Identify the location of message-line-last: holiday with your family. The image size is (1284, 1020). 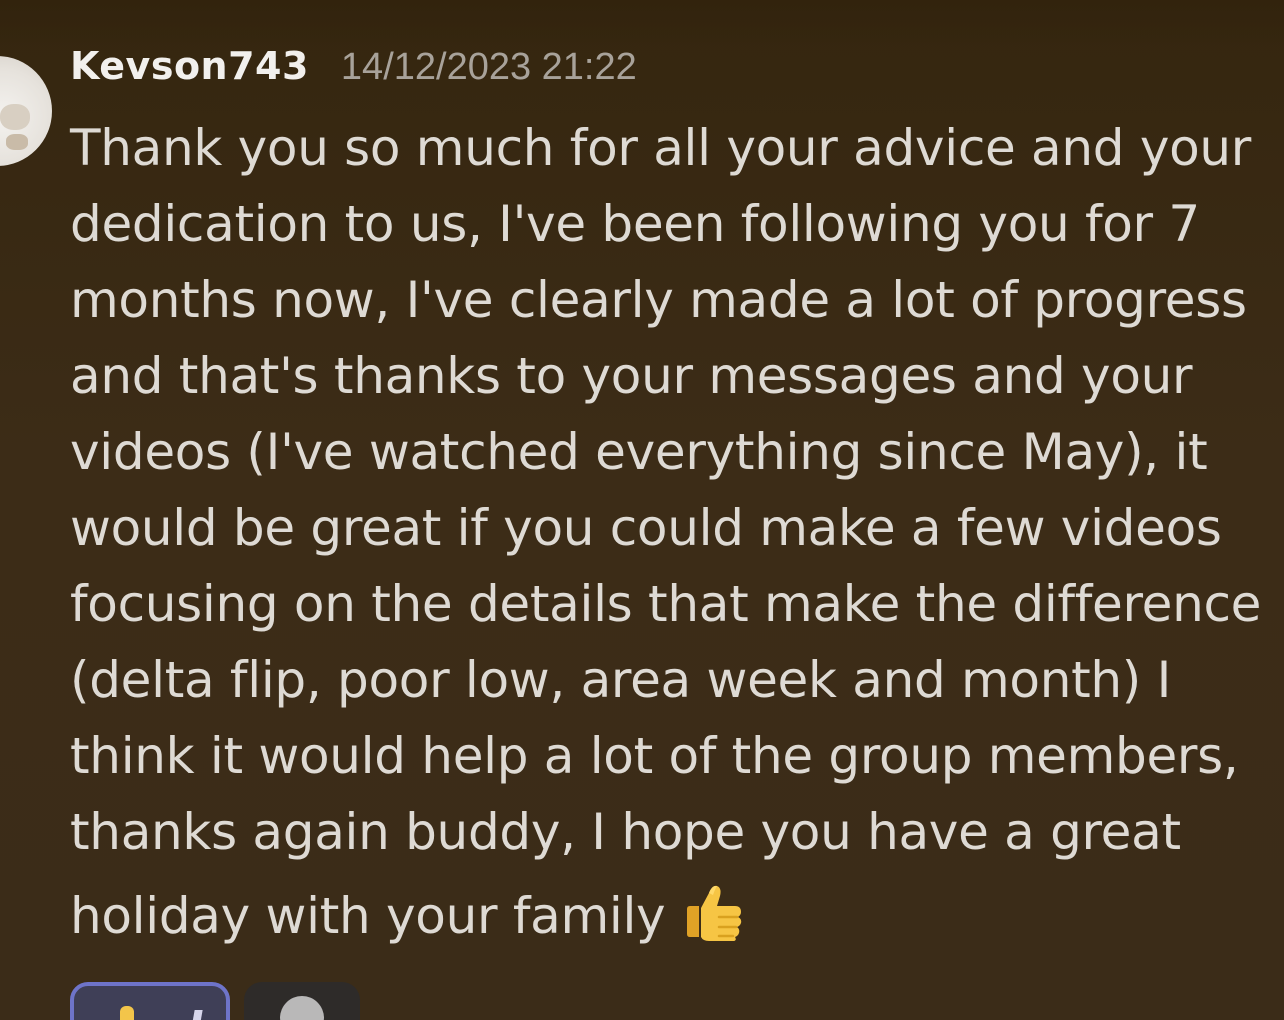
(670, 914).